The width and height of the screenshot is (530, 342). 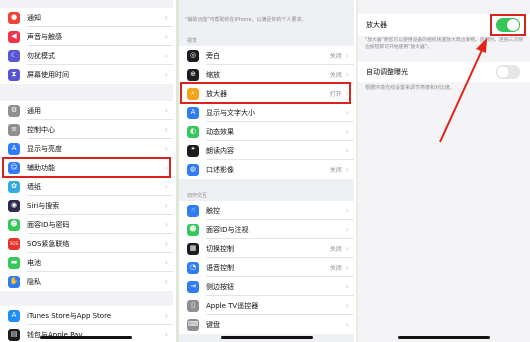 I want to click on sos-icon: SOS, so click(x=14, y=243).